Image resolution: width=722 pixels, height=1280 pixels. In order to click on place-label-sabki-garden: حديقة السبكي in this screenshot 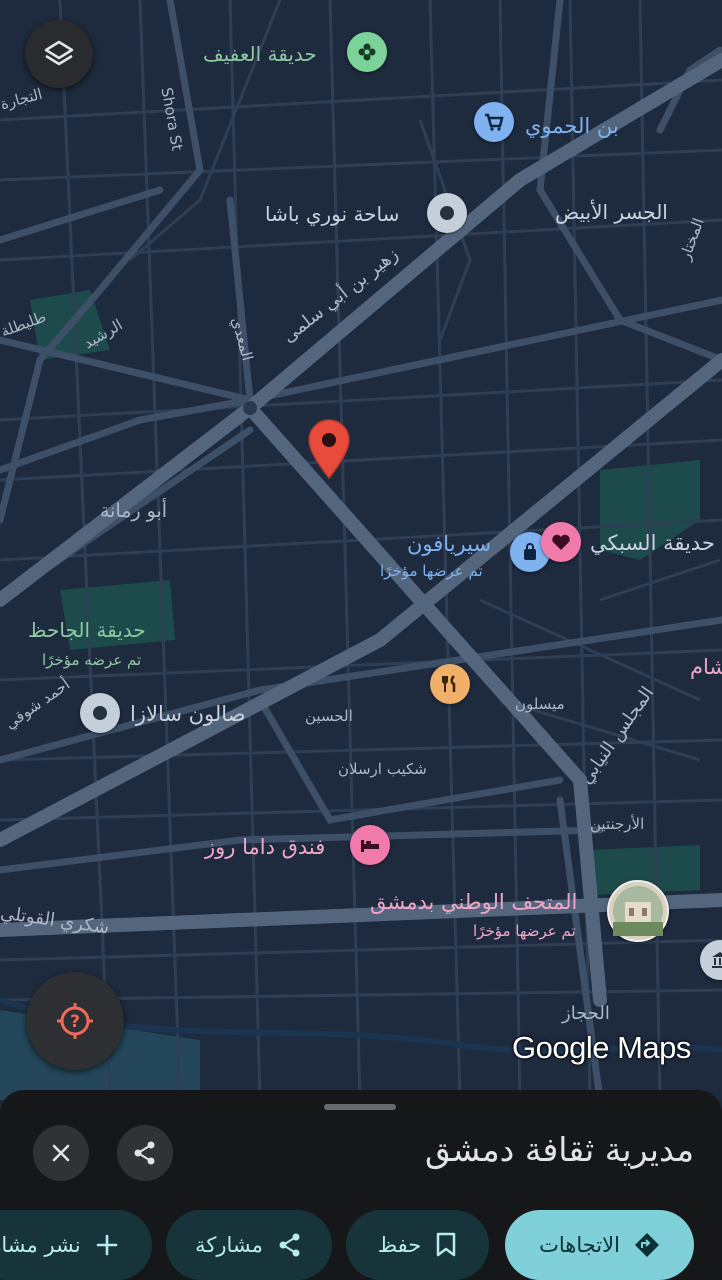, I will do `click(652, 543)`.